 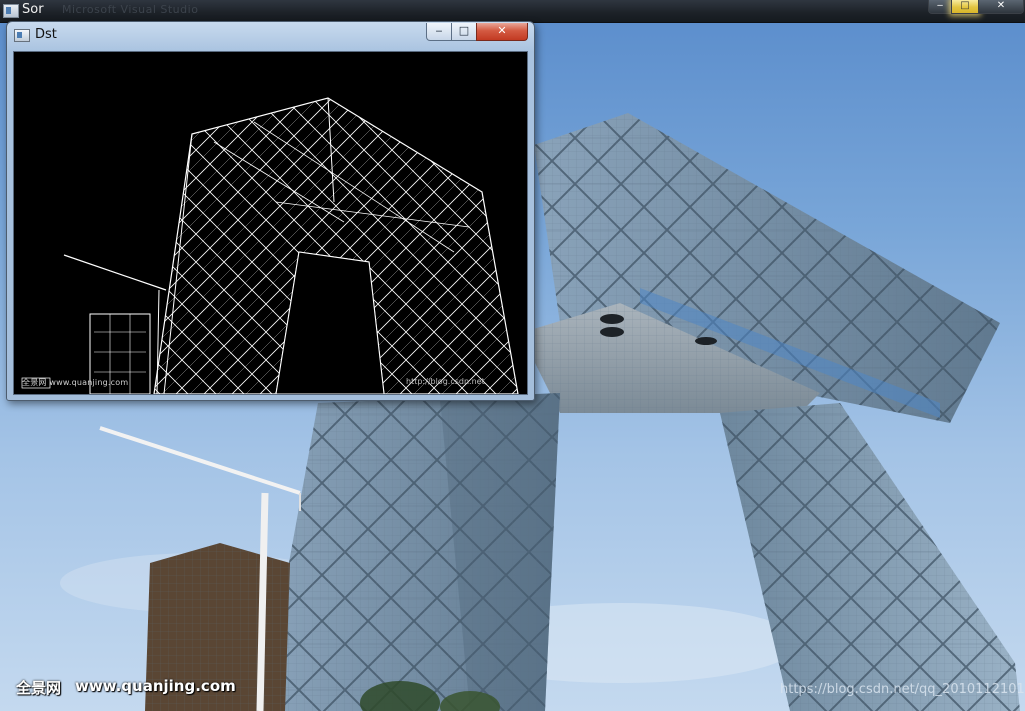 What do you see at coordinates (502, 32) in the screenshot?
I see `dst-close-button: ✕` at bounding box center [502, 32].